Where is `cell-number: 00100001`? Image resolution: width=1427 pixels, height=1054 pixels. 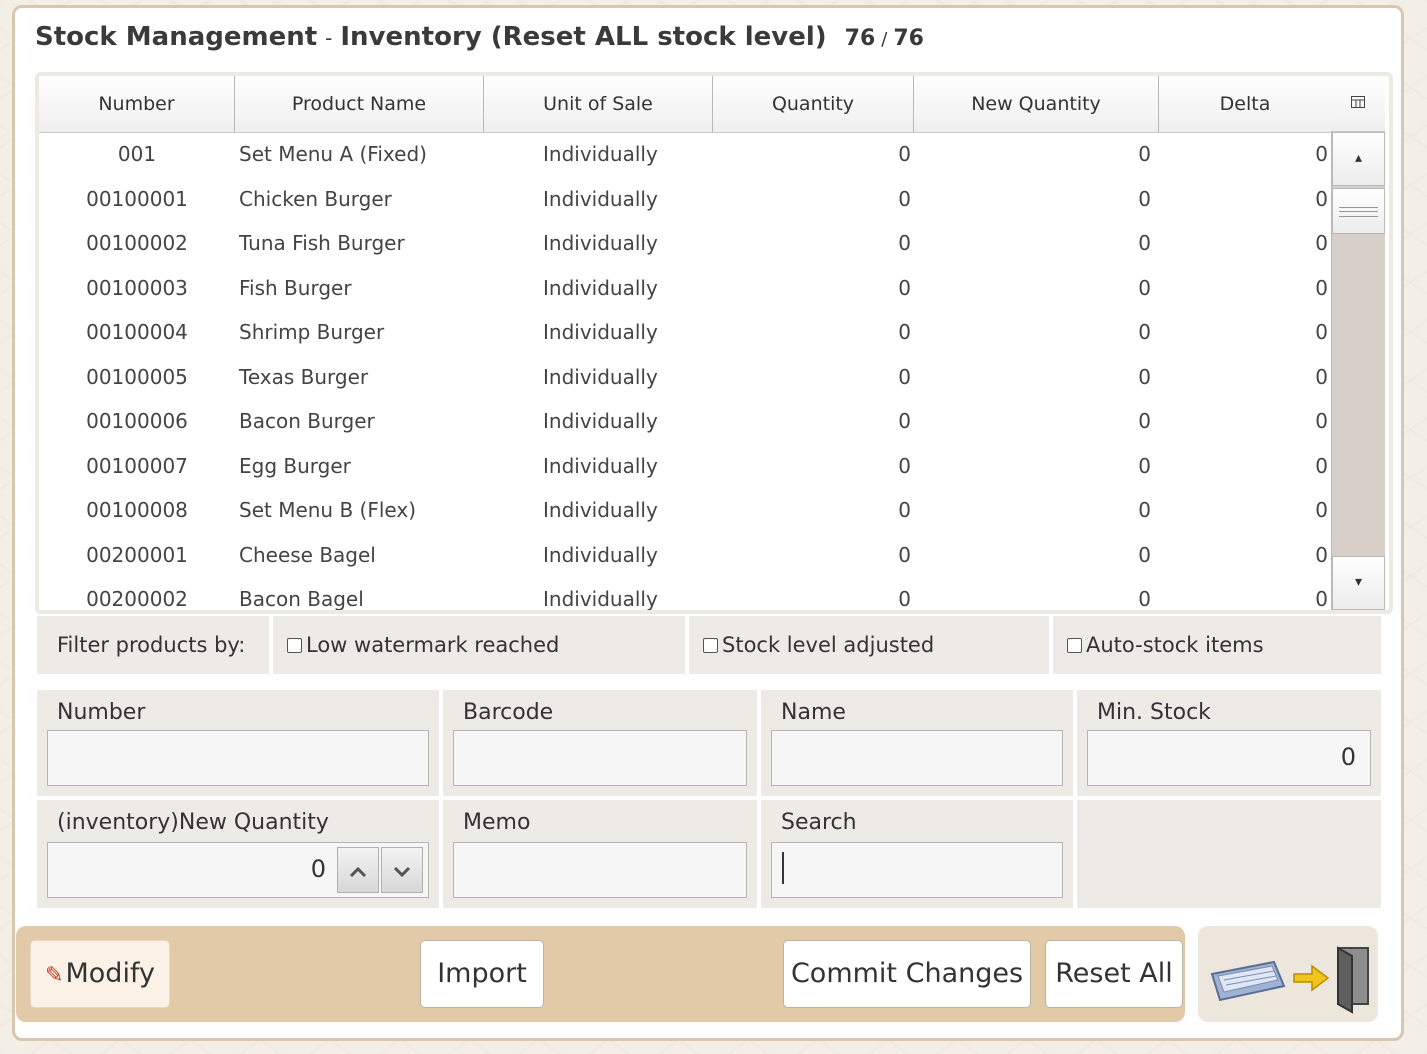
cell-number: 00100001 is located at coordinates (137, 198).